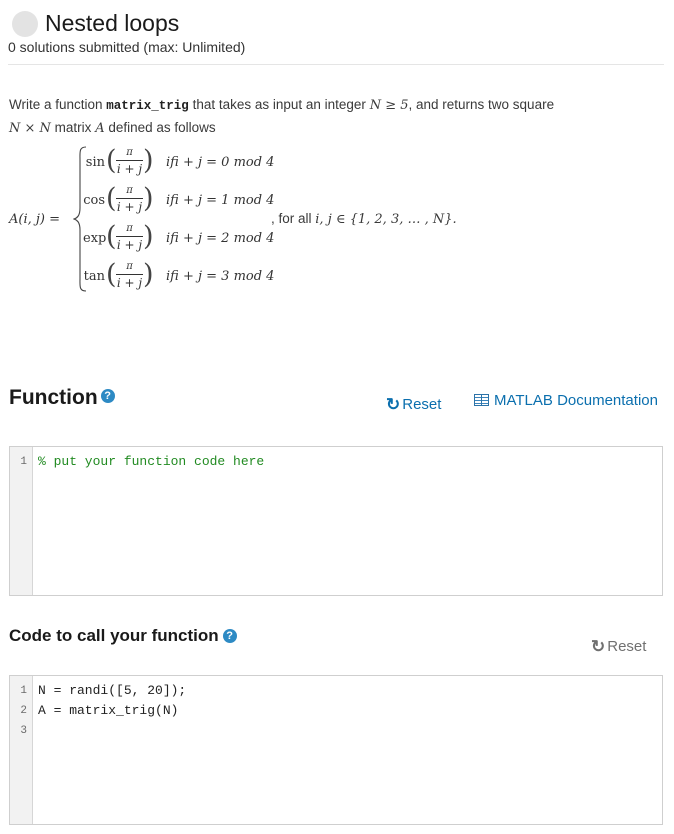 The width and height of the screenshot is (674, 834). What do you see at coordinates (336, 64) in the screenshot?
I see `header-divider` at bounding box center [336, 64].